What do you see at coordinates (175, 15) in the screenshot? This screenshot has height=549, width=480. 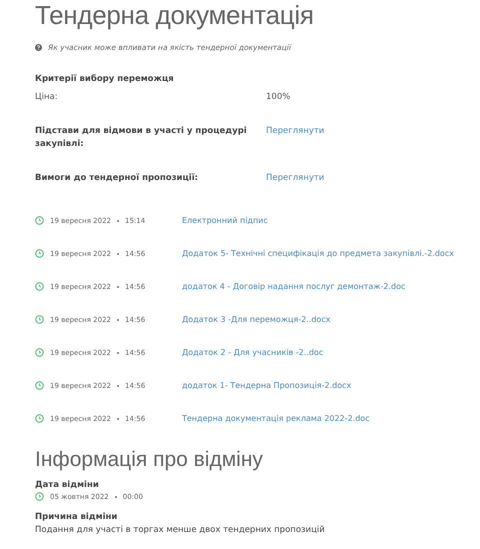 I see `section-title: Тендерна документація` at bounding box center [175, 15].